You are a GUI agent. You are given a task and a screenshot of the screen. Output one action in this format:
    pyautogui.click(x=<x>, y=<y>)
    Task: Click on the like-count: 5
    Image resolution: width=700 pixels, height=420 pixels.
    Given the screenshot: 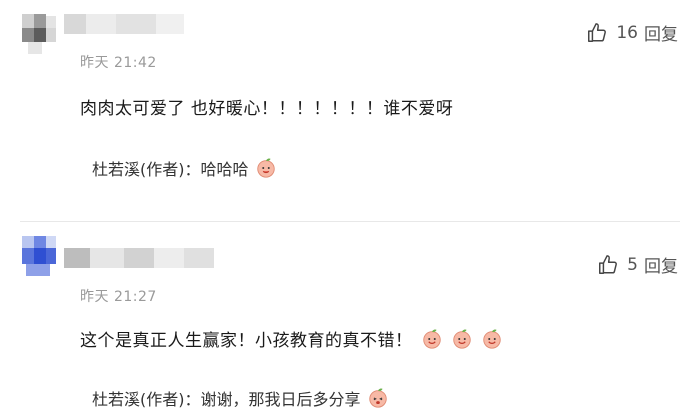 What is the action you would take?
    pyautogui.click(x=632, y=264)
    